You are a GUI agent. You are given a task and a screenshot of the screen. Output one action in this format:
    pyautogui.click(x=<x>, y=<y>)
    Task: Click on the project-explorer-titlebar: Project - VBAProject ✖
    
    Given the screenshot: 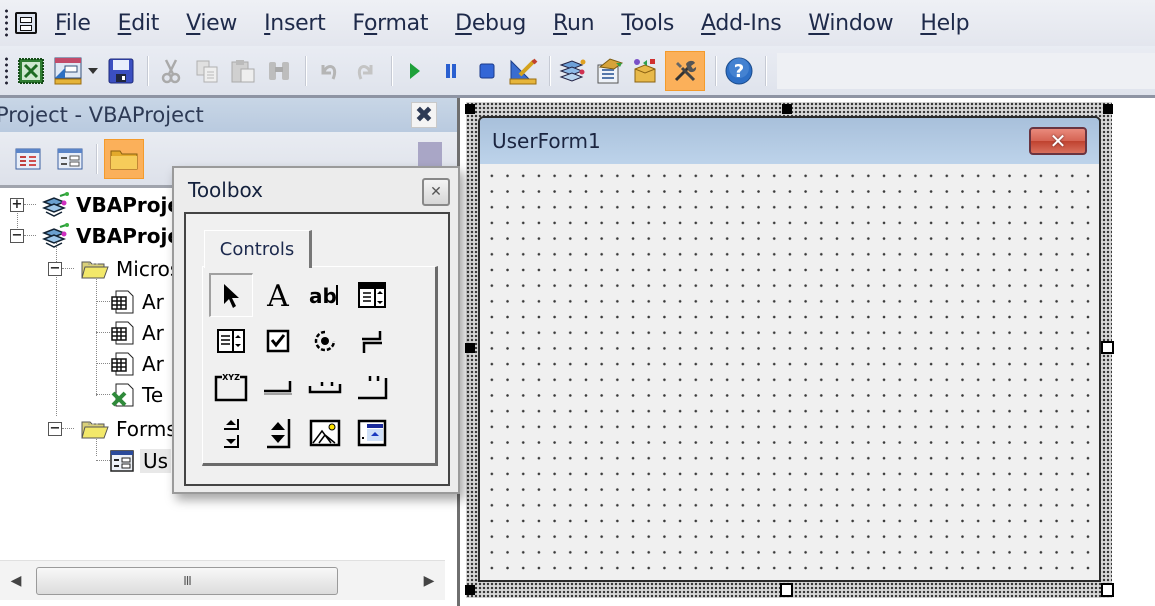 What is the action you would take?
    pyautogui.click(x=228, y=115)
    